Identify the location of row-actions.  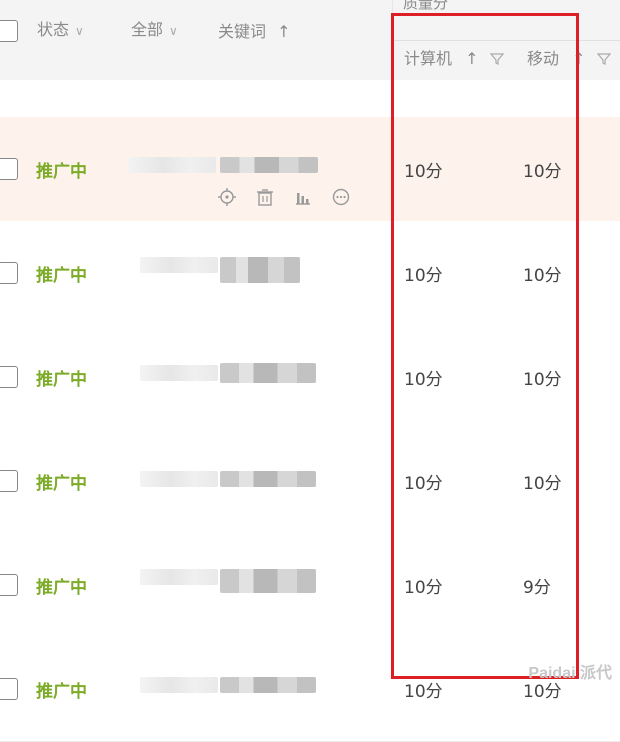
(284, 197).